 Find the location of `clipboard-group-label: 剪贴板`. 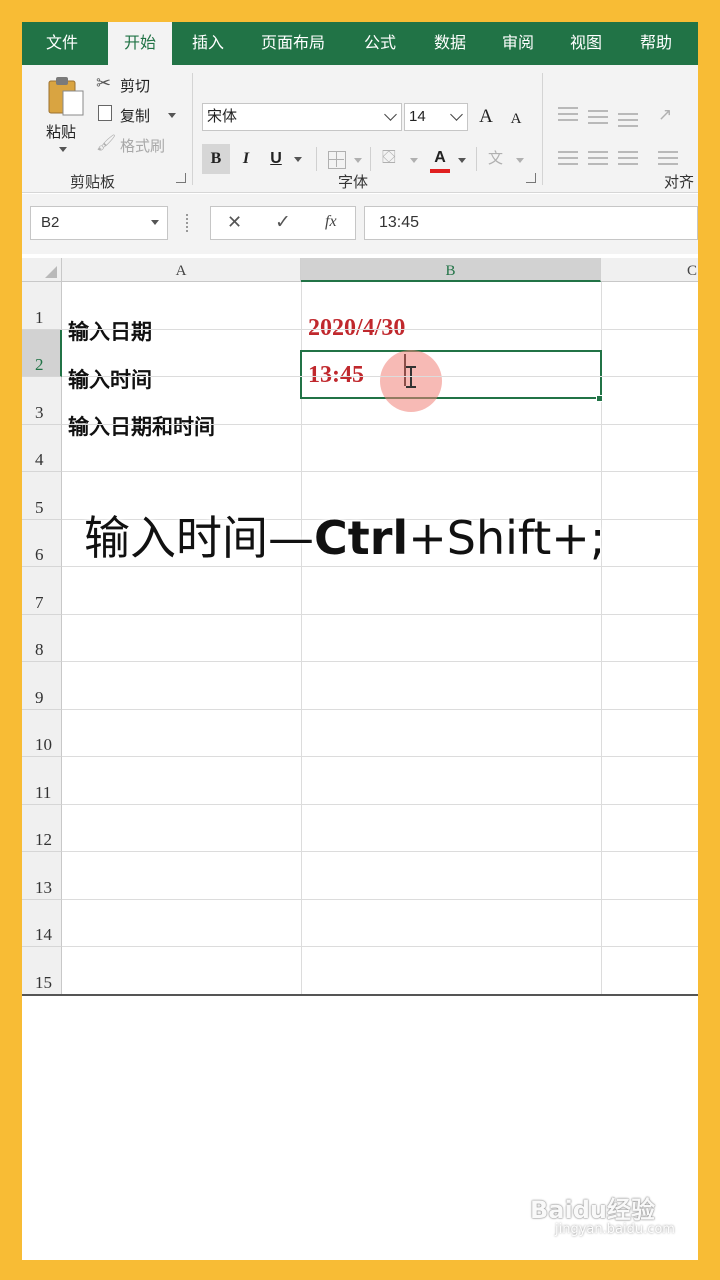

clipboard-group-label: 剪贴板 is located at coordinates (93, 182).